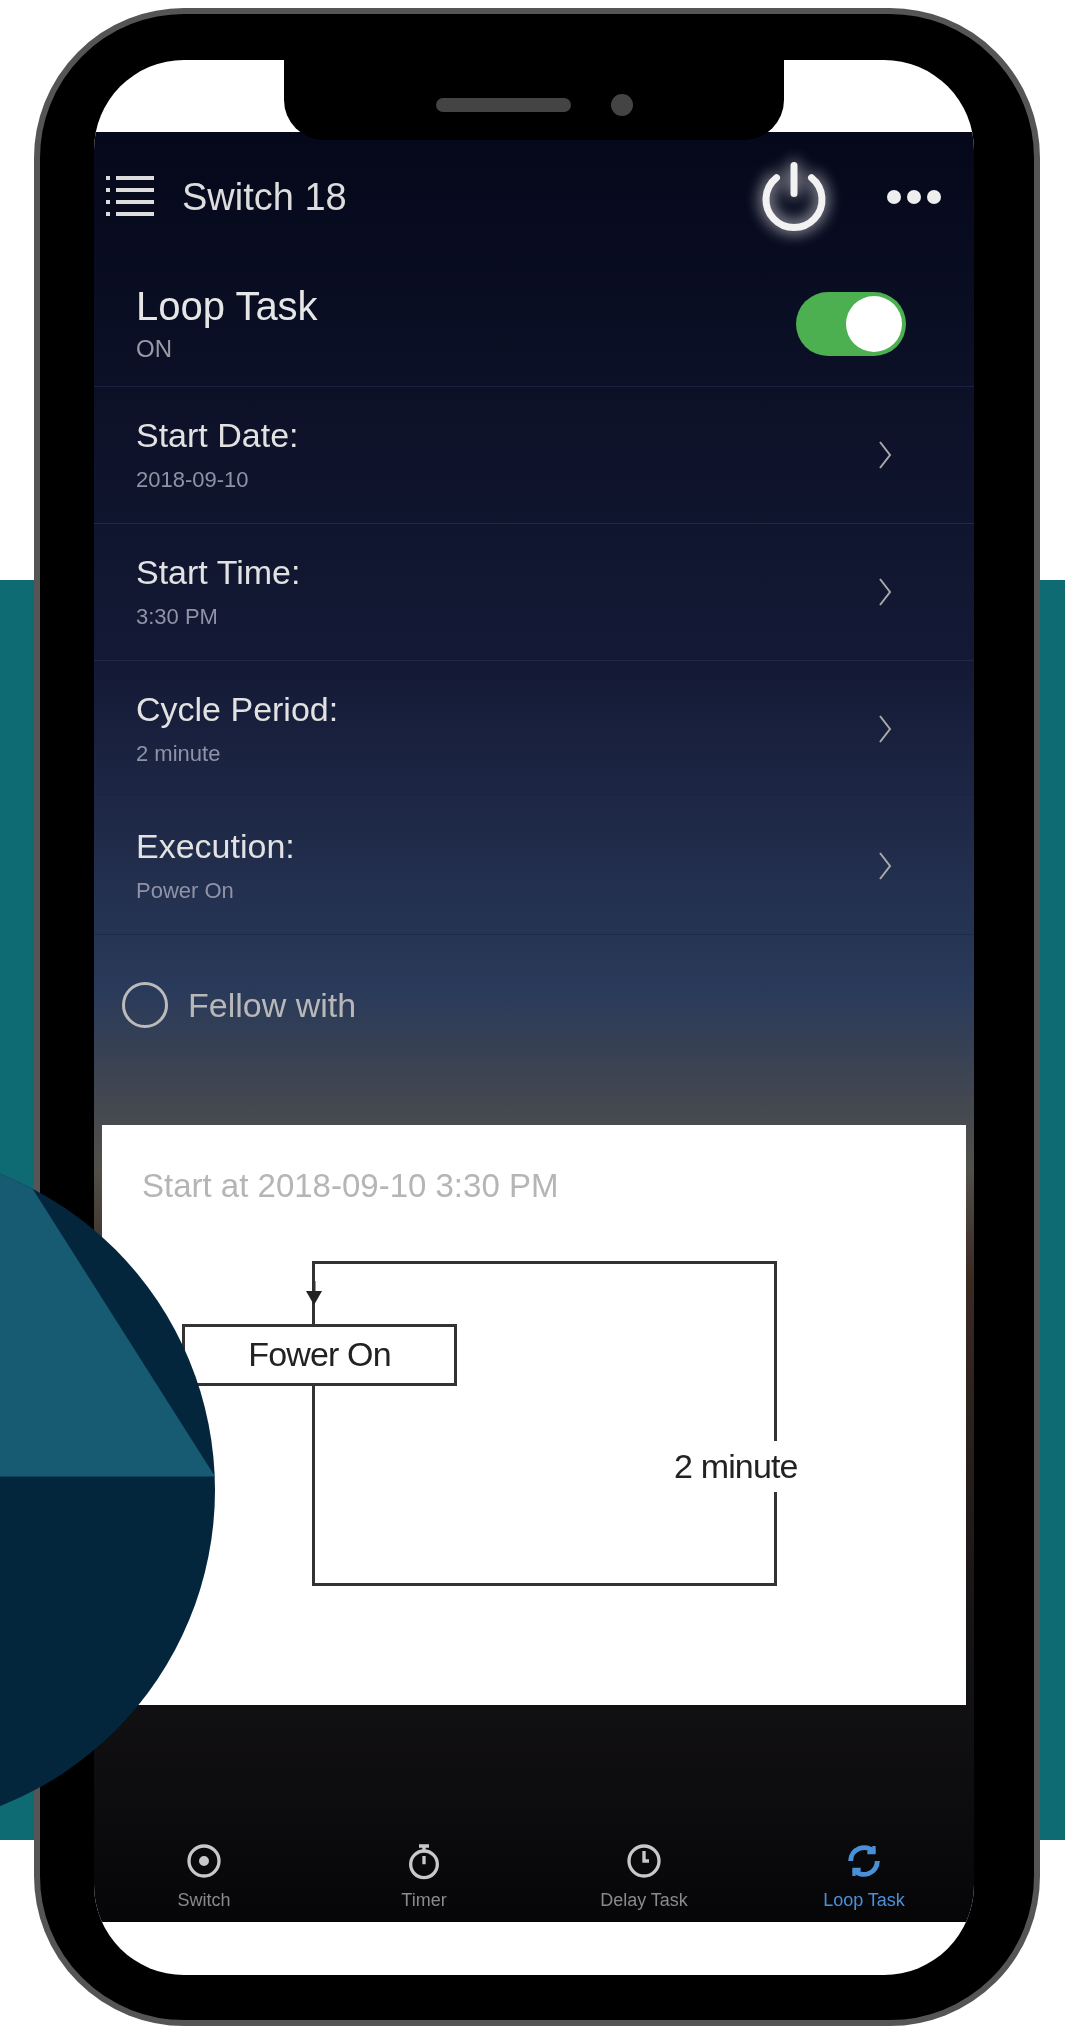 Image resolution: width=1065 pixels, height=2030 pixels. What do you see at coordinates (424, 1877) in the screenshot?
I see `tab-button: Timer` at bounding box center [424, 1877].